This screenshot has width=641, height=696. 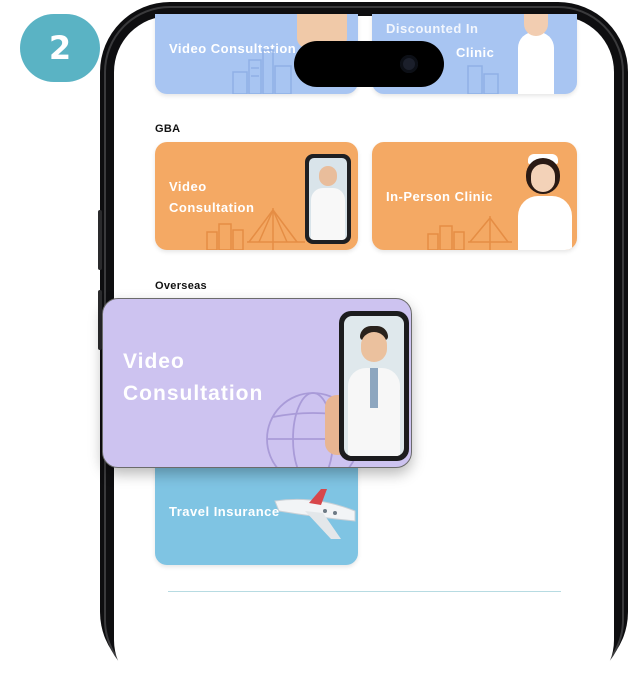 What do you see at coordinates (181, 286) in the screenshot?
I see `section-label-overseas: Overseas` at bounding box center [181, 286].